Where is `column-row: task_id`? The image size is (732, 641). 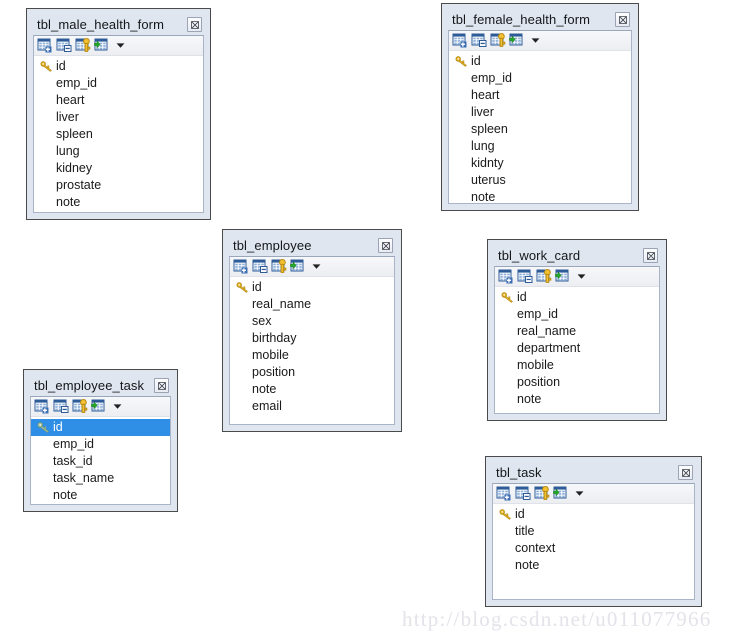
column-row: task_id is located at coordinates (100, 461).